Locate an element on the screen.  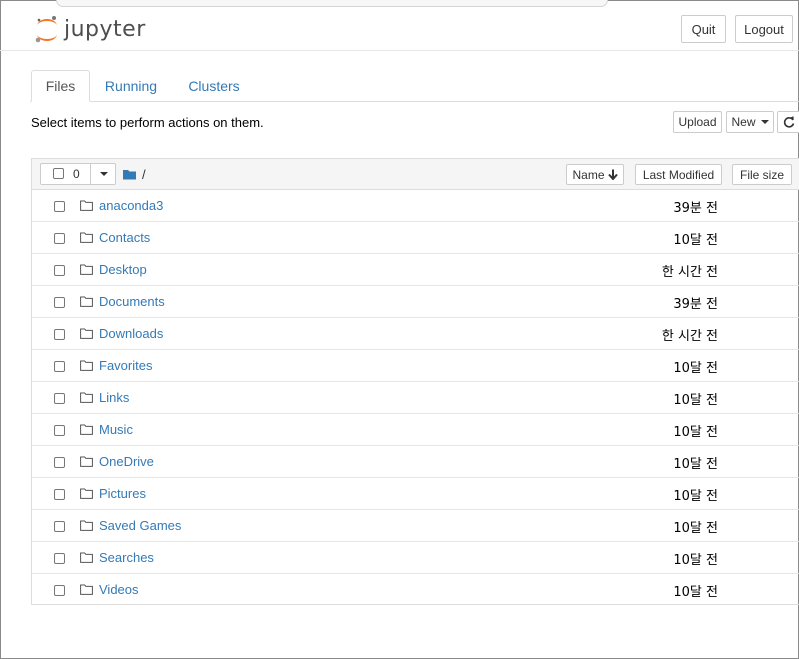
selection-instructions: Select items to perform actions on them. is located at coordinates (147, 122).